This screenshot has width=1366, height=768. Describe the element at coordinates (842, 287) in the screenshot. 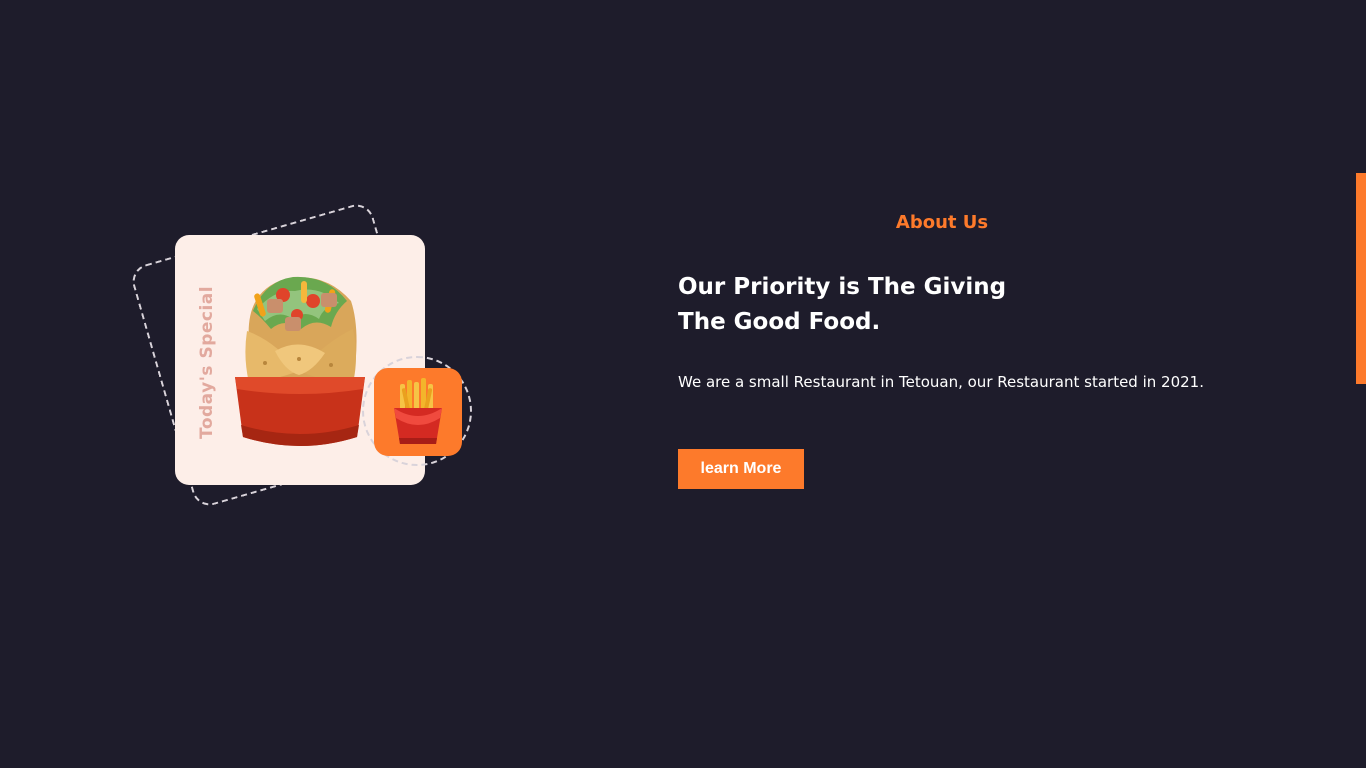

I see `headline-line-1: Our Priority is The Giving` at that location.